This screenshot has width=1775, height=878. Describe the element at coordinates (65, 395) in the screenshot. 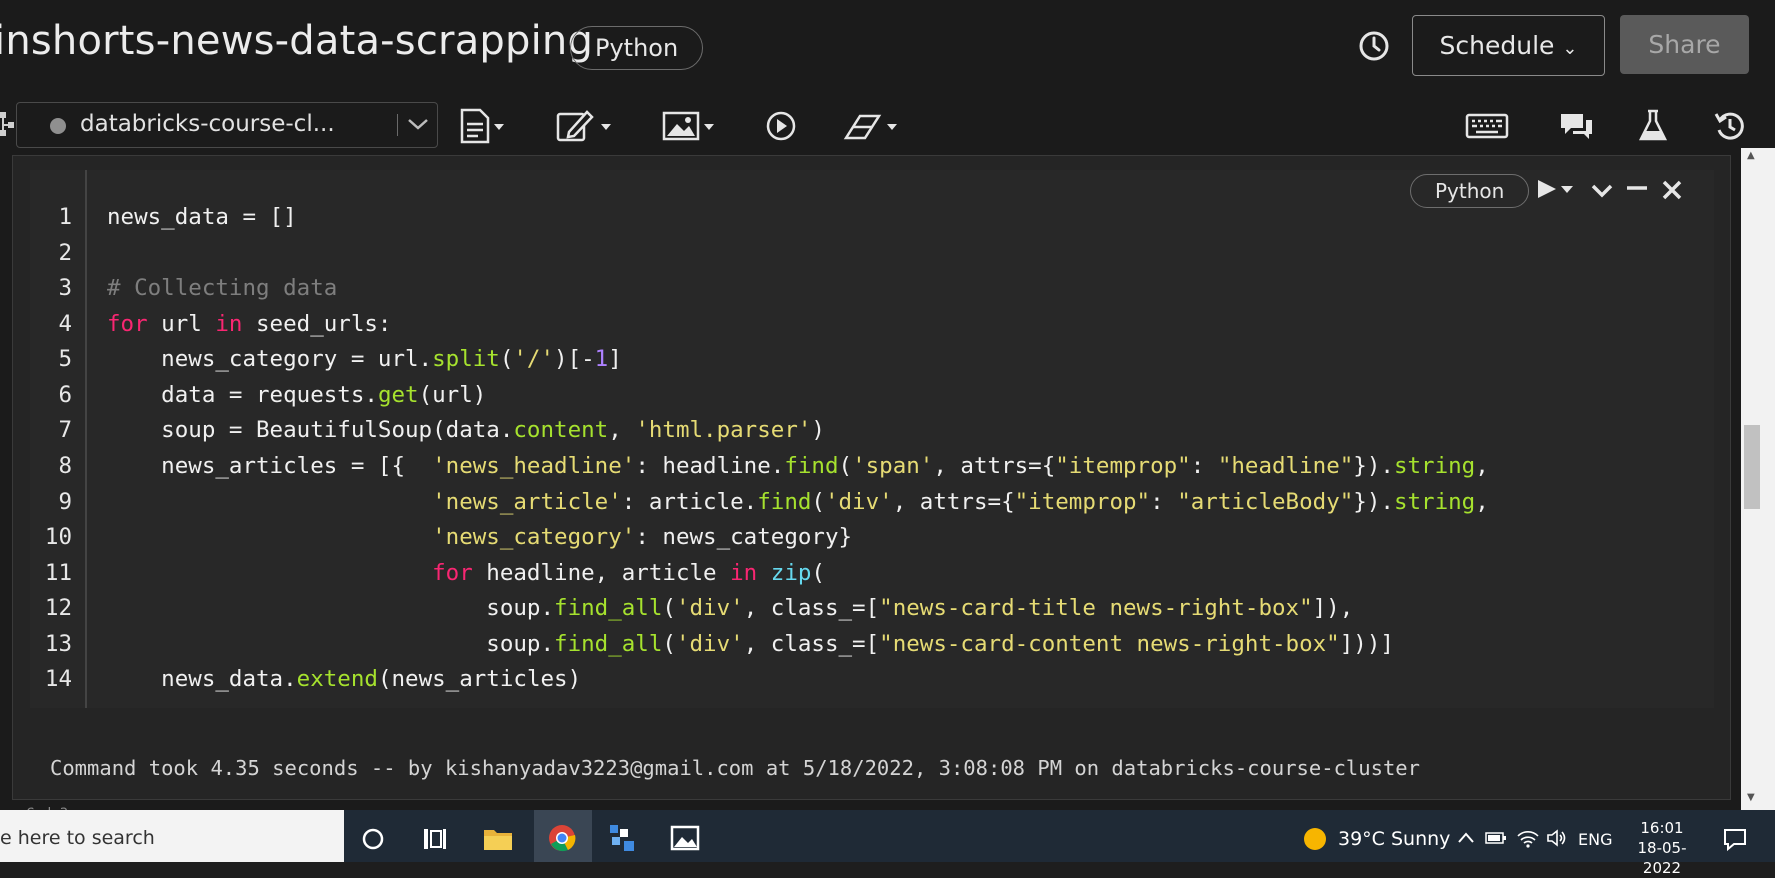

I see `line-number: 6` at that location.